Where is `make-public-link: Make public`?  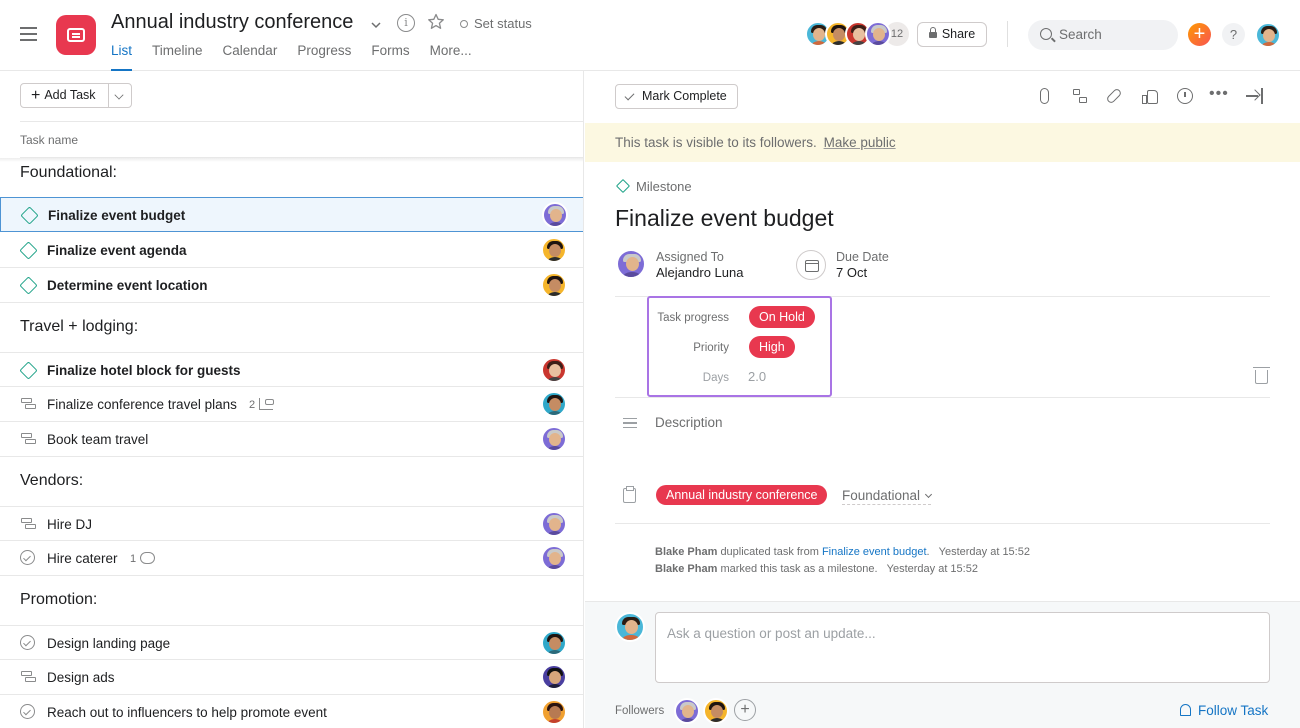 make-public-link: Make public is located at coordinates (860, 142).